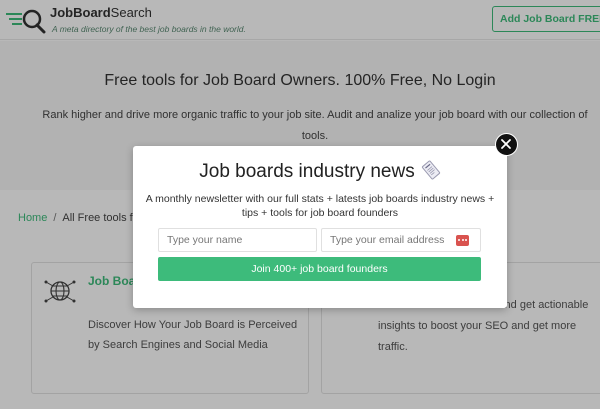 The height and width of the screenshot is (409, 600). What do you see at coordinates (237, 240) in the screenshot?
I see `name-input` at bounding box center [237, 240].